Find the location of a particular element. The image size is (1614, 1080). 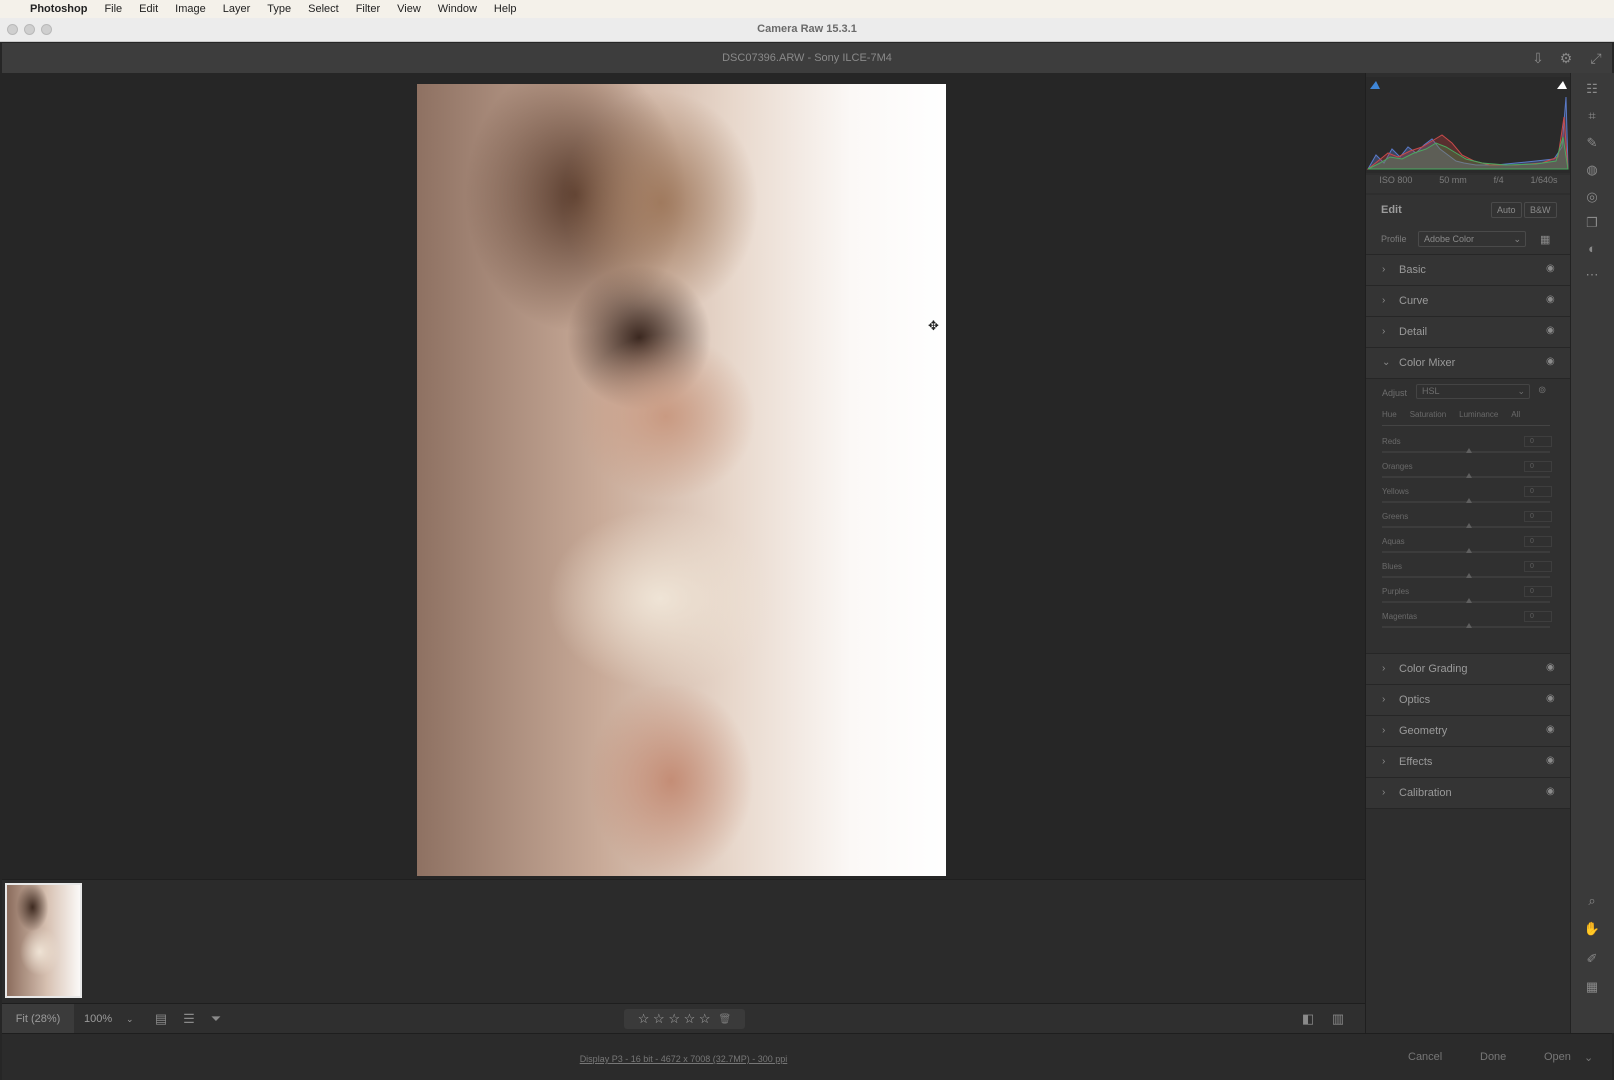

presets-icon: ◐ is located at coordinates (1592, 249).